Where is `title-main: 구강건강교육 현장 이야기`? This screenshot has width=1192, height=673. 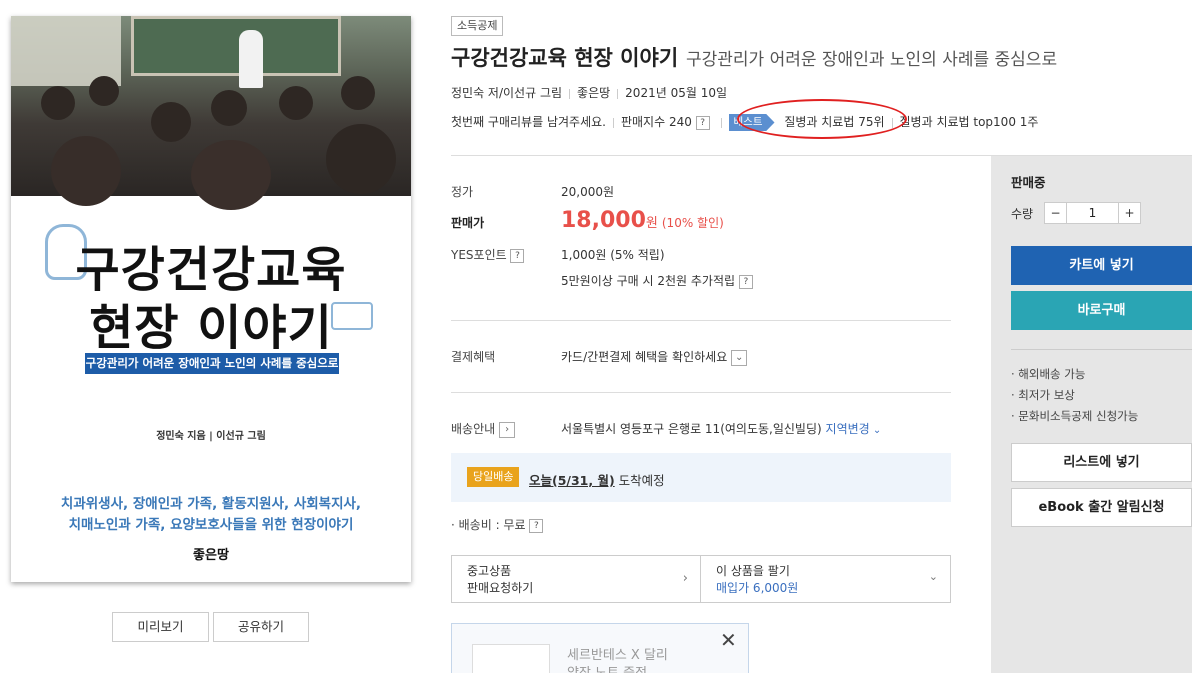 title-main: 구강건강교육 현장 이야기 is located at coordinates (565, 58).